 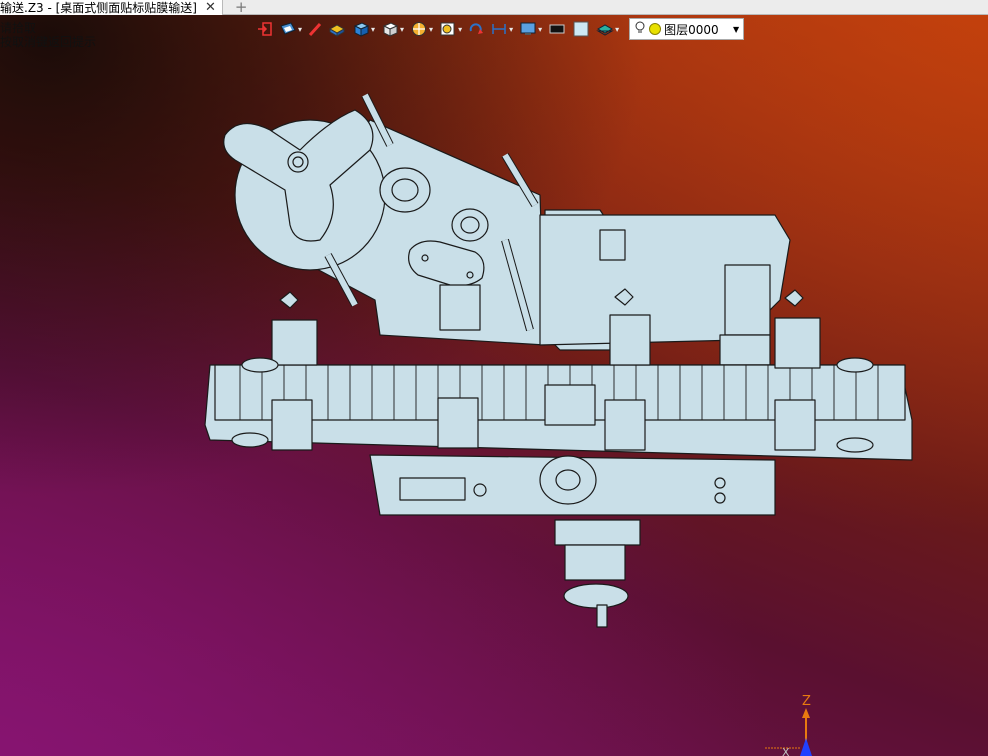 What do you see at coordinates (432, 489) in the screenshot?
I see `control-display` at bounding box center [432, 489].